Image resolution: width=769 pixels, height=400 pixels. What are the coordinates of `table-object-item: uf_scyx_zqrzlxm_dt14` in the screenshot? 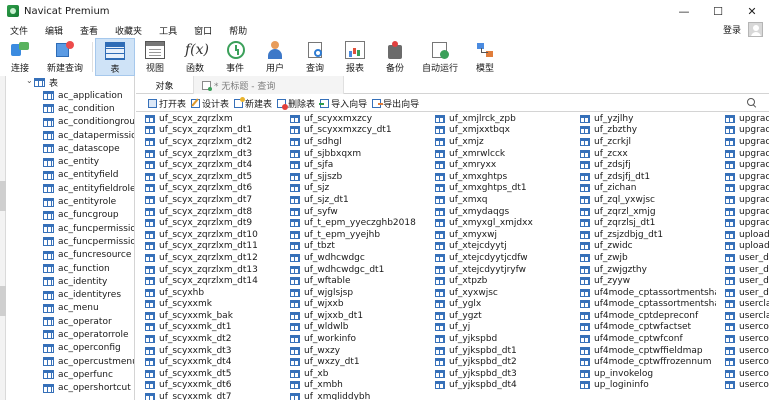 It's located at (208, 281).